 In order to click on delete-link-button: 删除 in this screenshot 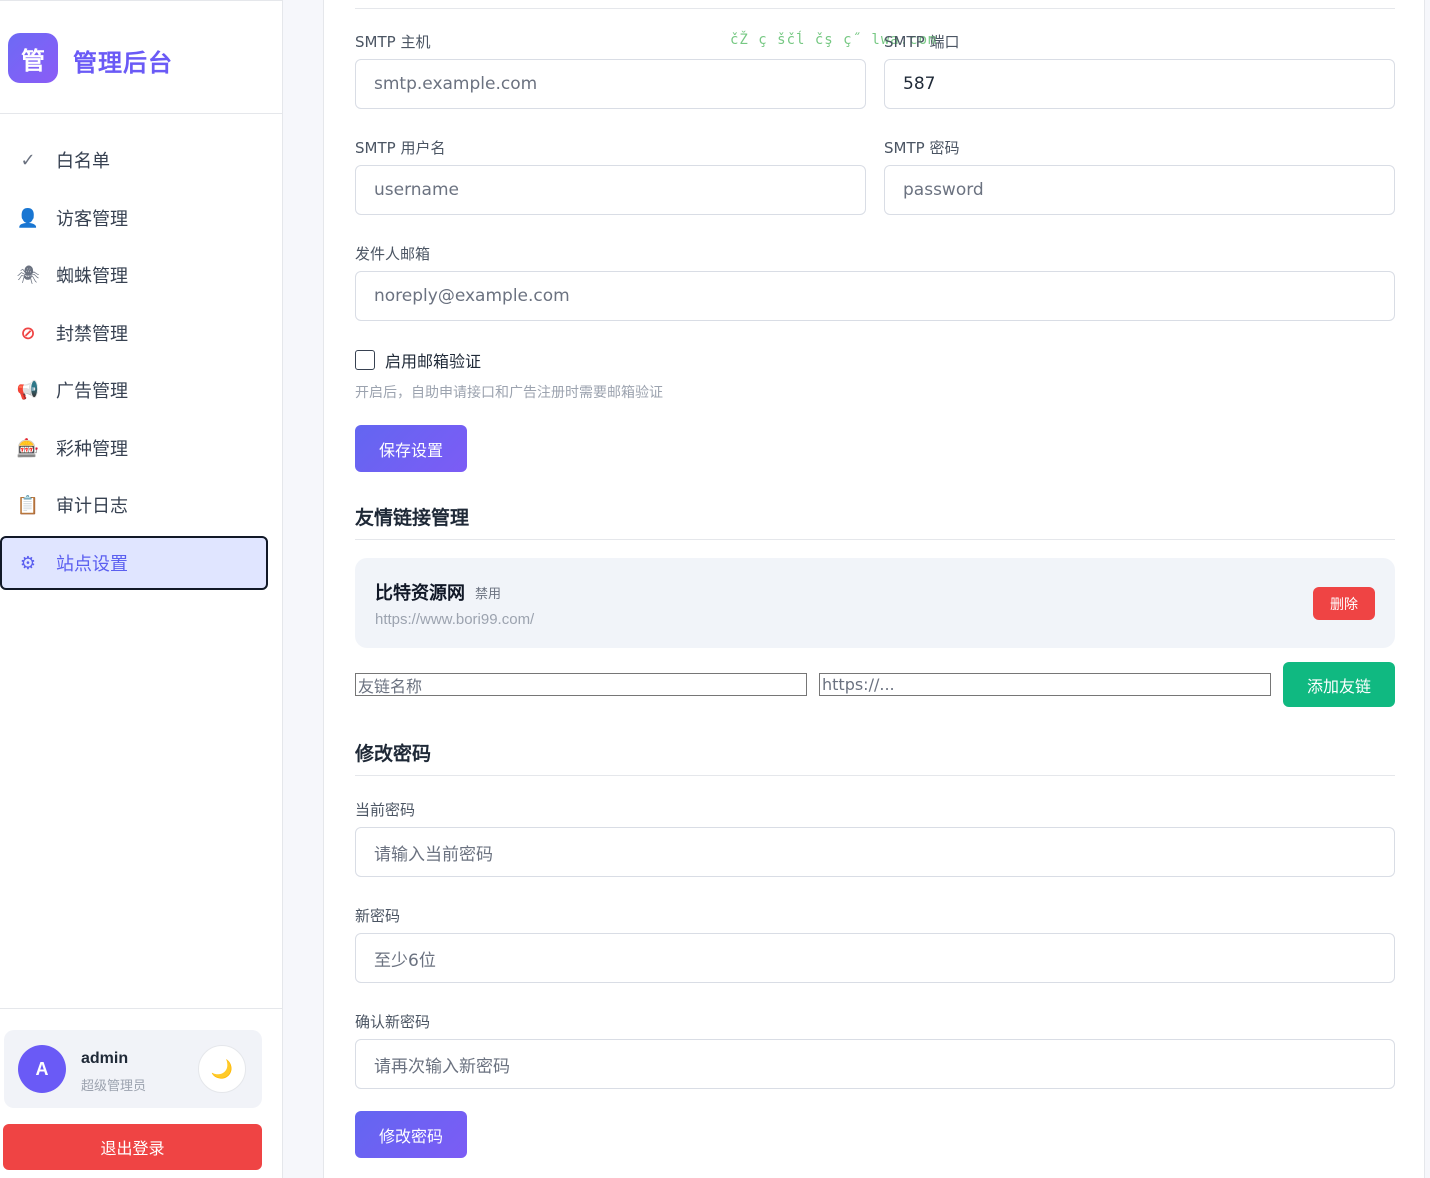, I will do `click(1344, 603)`.